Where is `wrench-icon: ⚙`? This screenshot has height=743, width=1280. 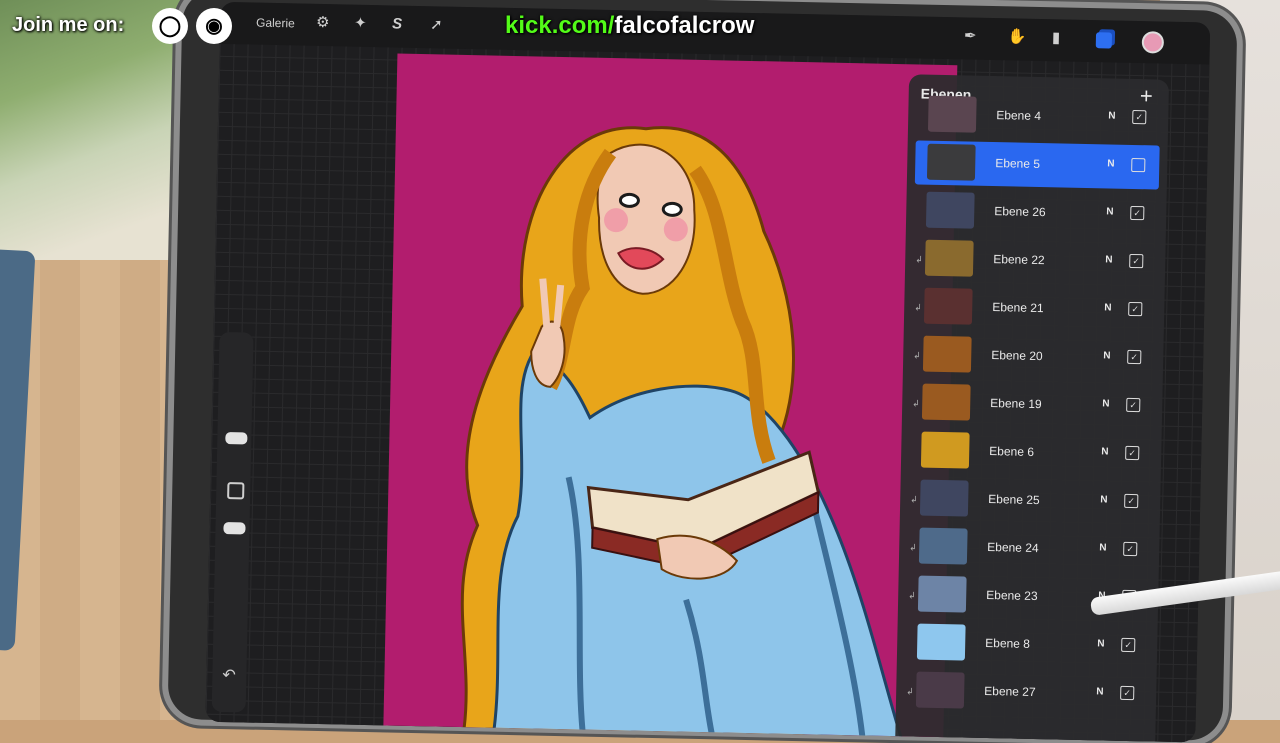
wrench-icon: ⚙ is located at coordinates (323, 22).